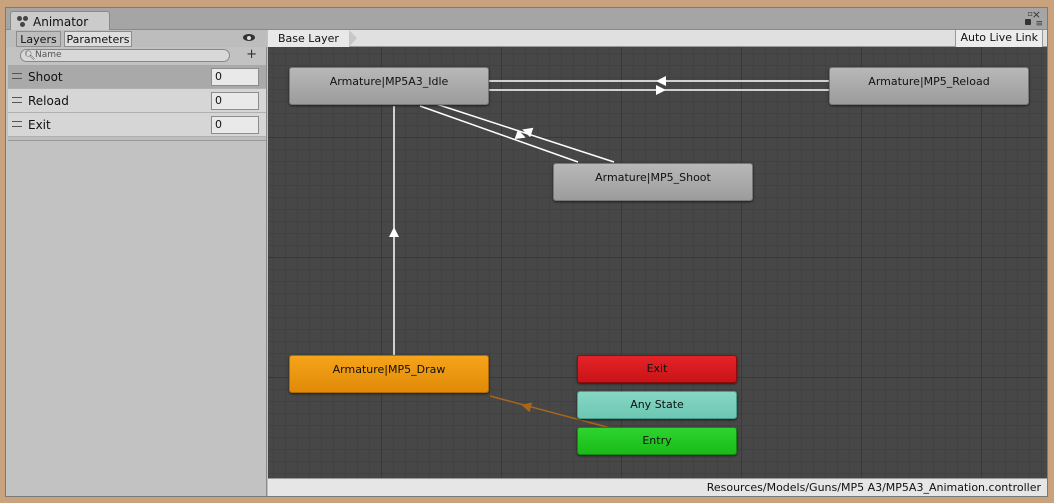 This screenshot has width=1054, height=503. I want to click on window-title: Animator, so click(61, 21).